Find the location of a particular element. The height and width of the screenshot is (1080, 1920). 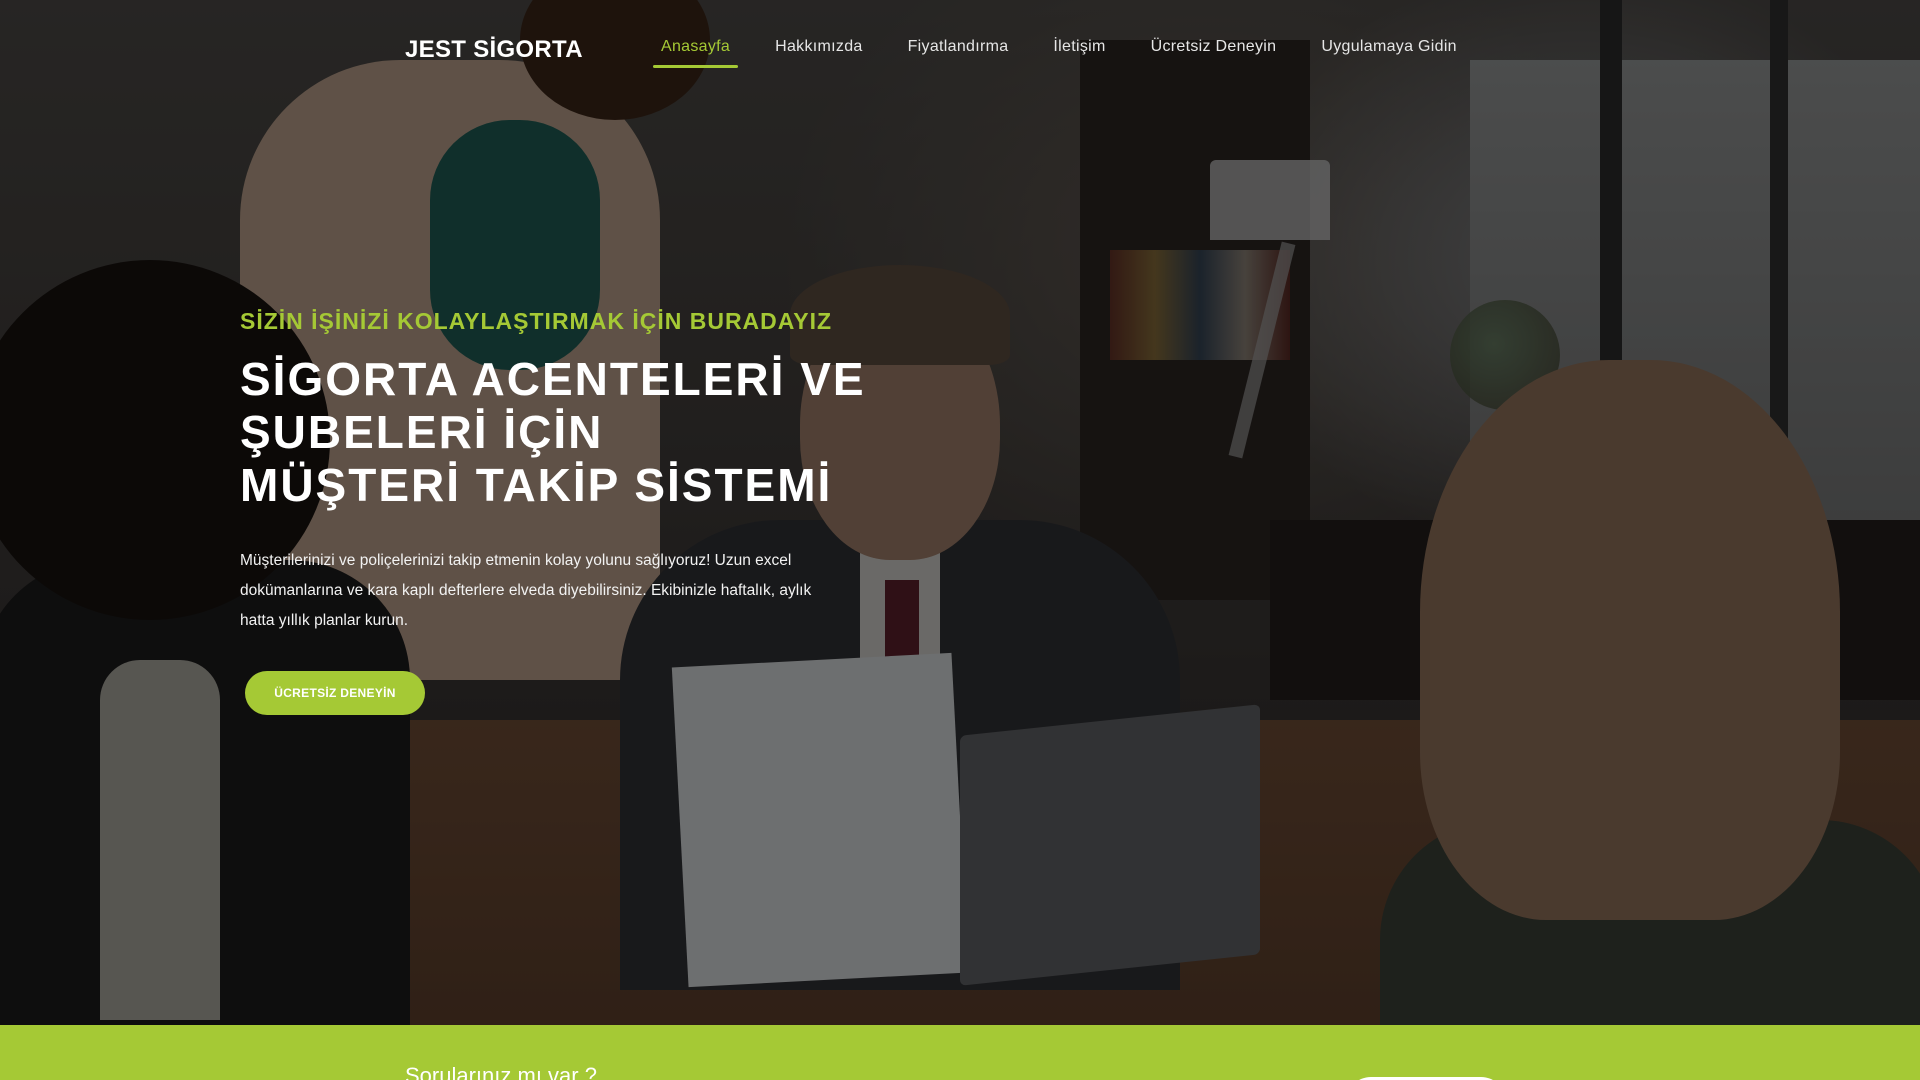

contact-cta-strip: Sorularınız mı var ? is located at coordinates (960, 1052).